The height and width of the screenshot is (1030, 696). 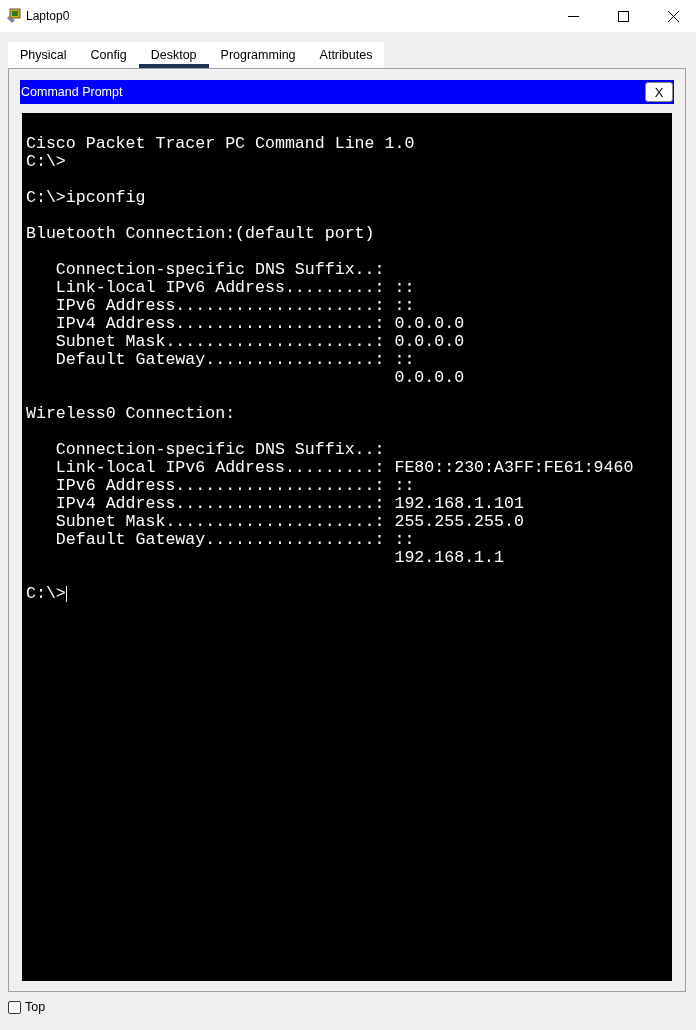 What do you see at coordinates (673, 16) in the screenshot?
I see `close-icon` at bounding box center [673, 16].